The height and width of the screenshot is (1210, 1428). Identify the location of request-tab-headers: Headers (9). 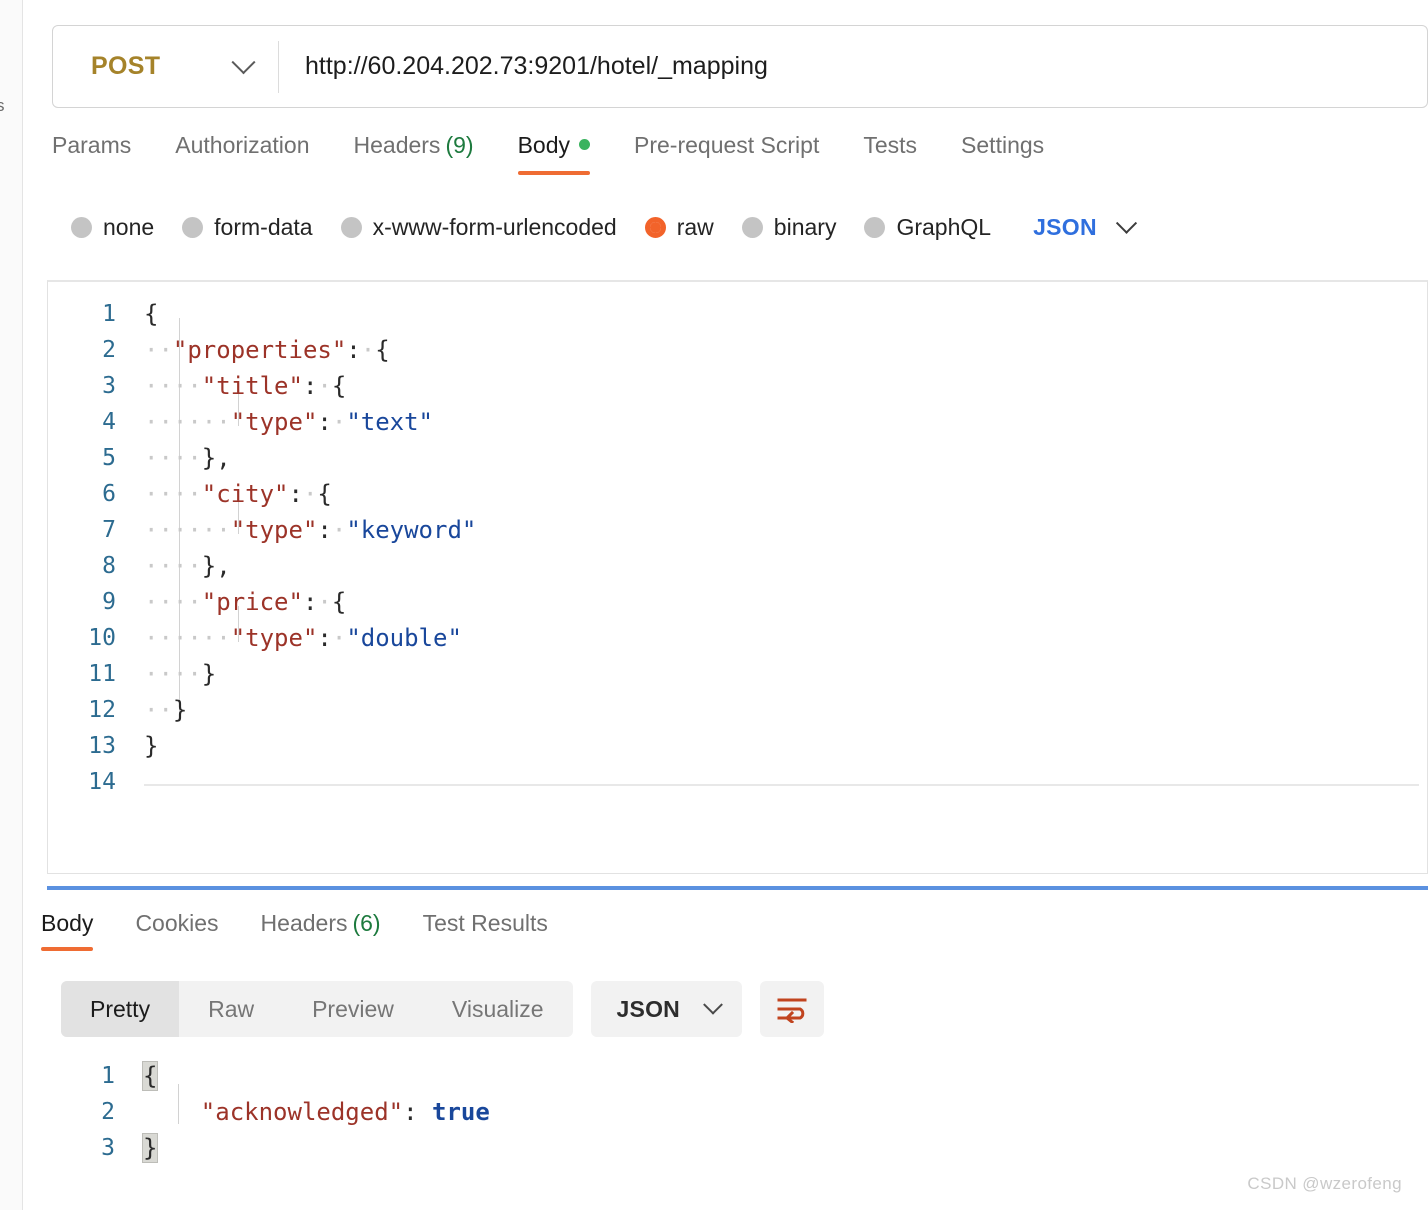
(414, 151).